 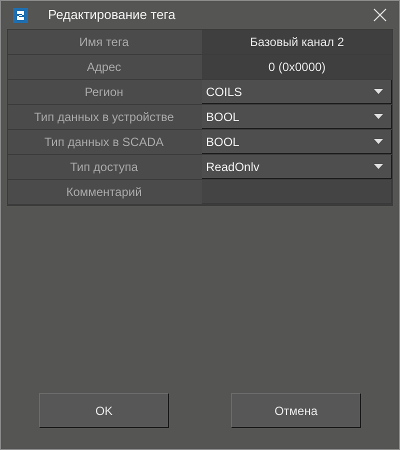 What do you see at coordinates (296, 410) in the screenshot?
I see `dialog-button: Отмена` at bounding box center [296, 410].